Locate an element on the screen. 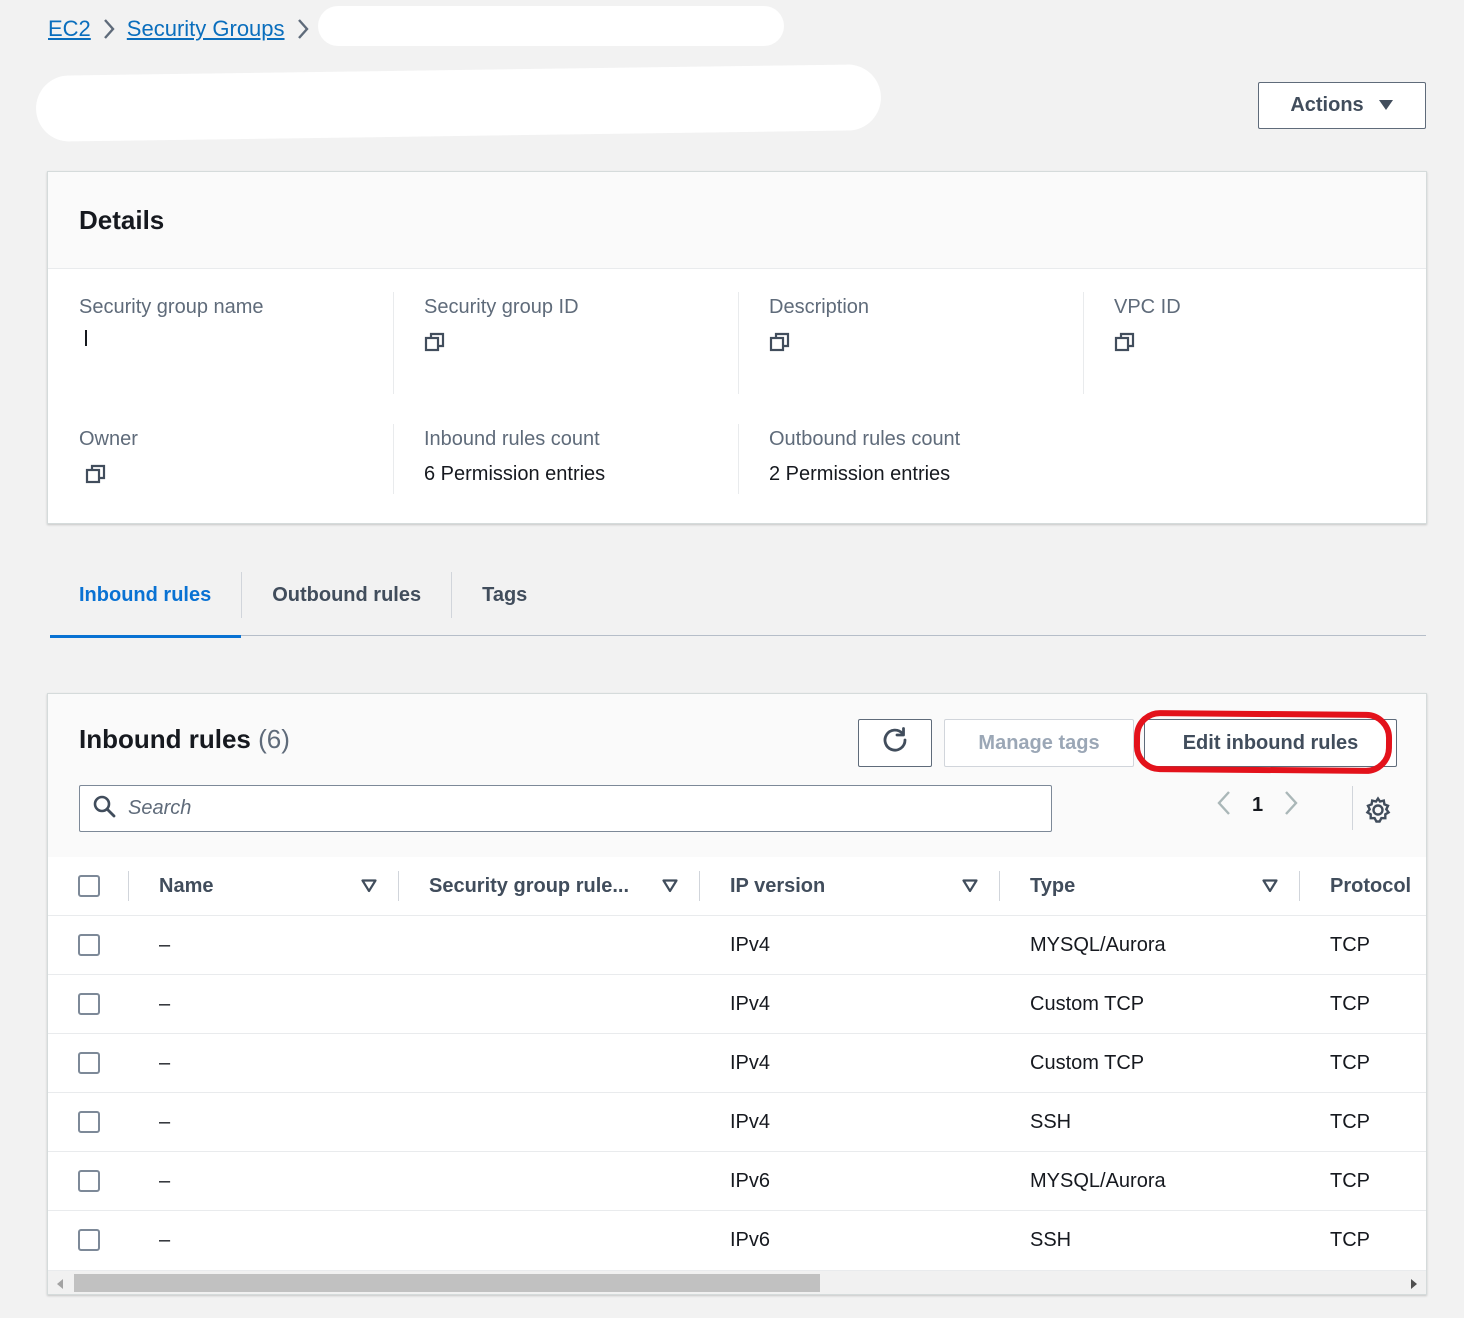  horizontal-scrollbar is located at coordinates (737, 1282).